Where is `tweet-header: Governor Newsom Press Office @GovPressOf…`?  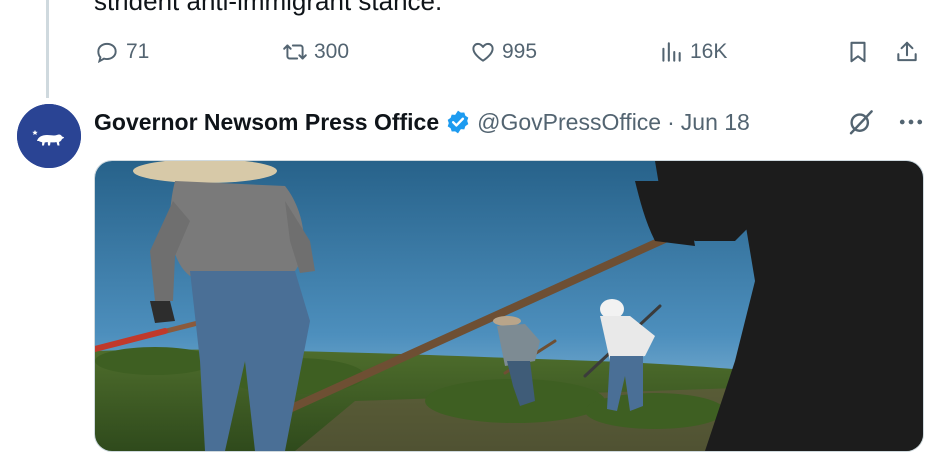
tweet-header: Governor Newsom Press Office @GovPressOf… is located at coordinates (510, 122).